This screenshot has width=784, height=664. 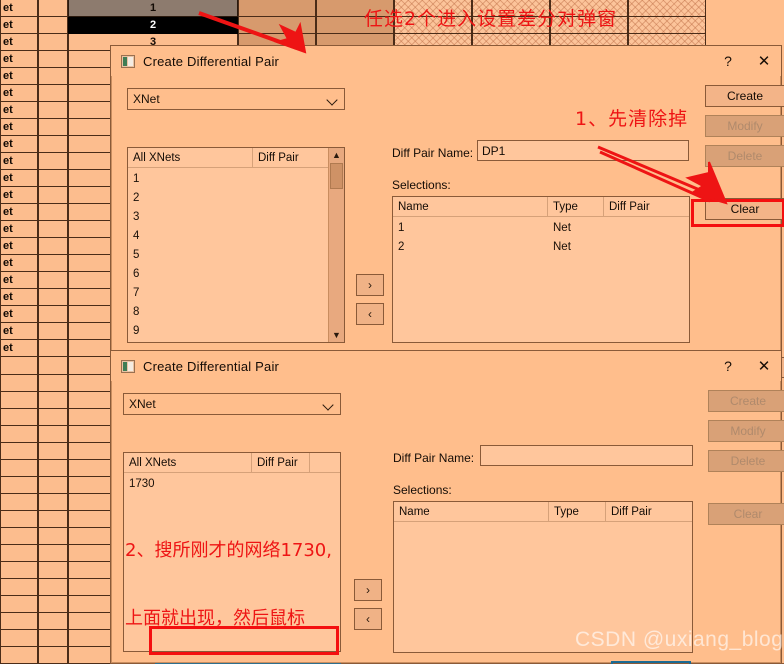 What do you see at coordinates (541, 227) in the screenshot?
I see `list-item: 1 Net` at bounding box center [541, 227].